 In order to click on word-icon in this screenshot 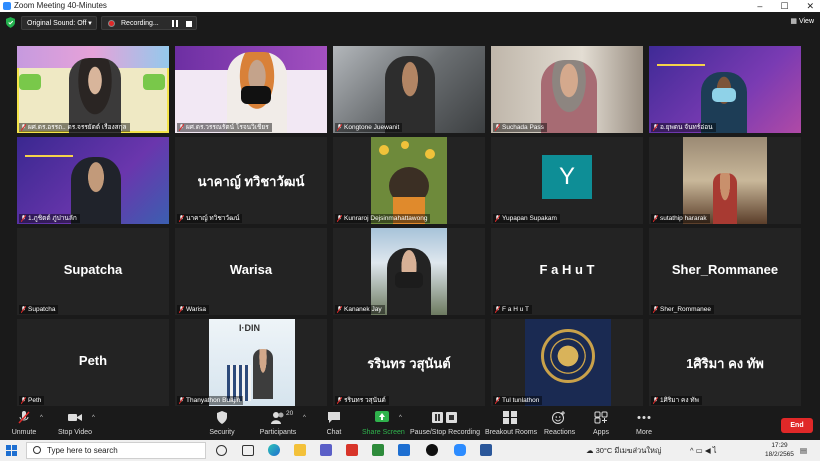, I will do `click(486, 450)`.